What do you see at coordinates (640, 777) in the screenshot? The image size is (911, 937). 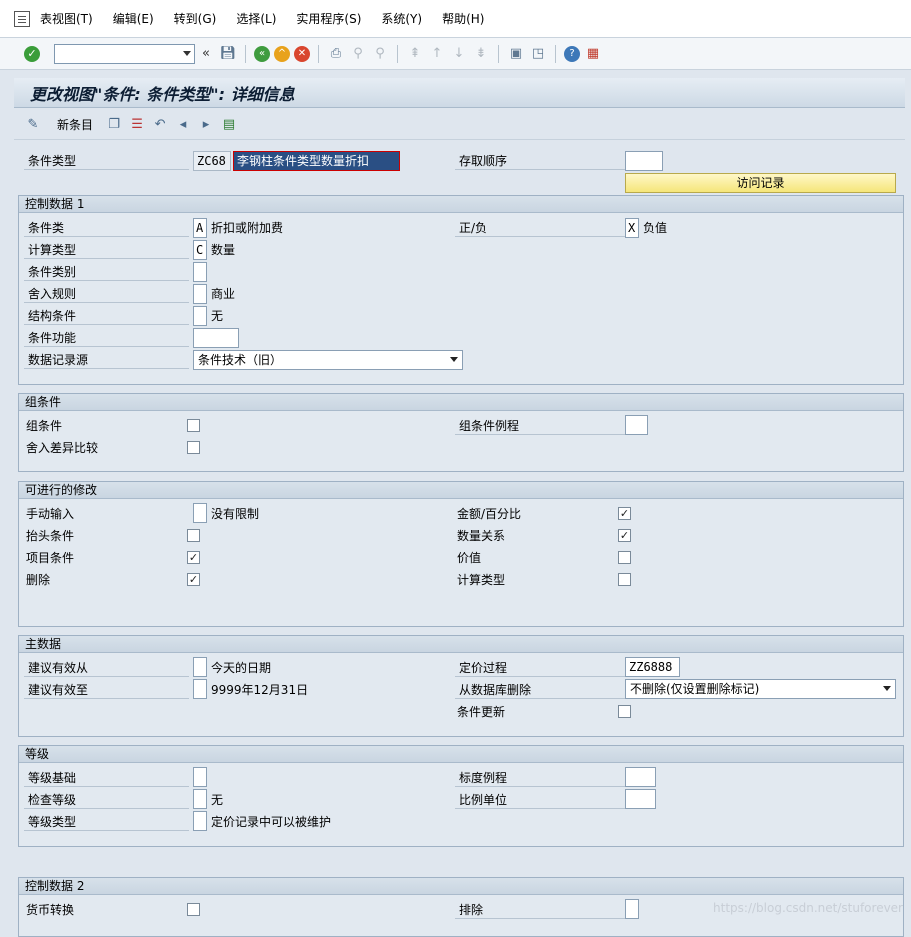 I see `scale-routine-input` at bounding box center [640, 777].